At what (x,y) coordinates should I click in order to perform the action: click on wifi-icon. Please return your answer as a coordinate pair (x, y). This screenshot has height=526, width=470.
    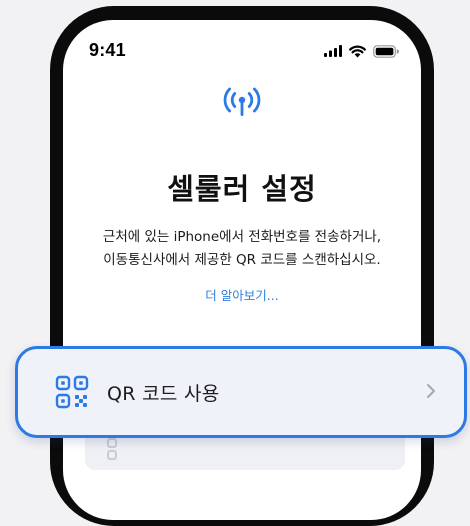
    Looking at the image, I should click on (357, 51).